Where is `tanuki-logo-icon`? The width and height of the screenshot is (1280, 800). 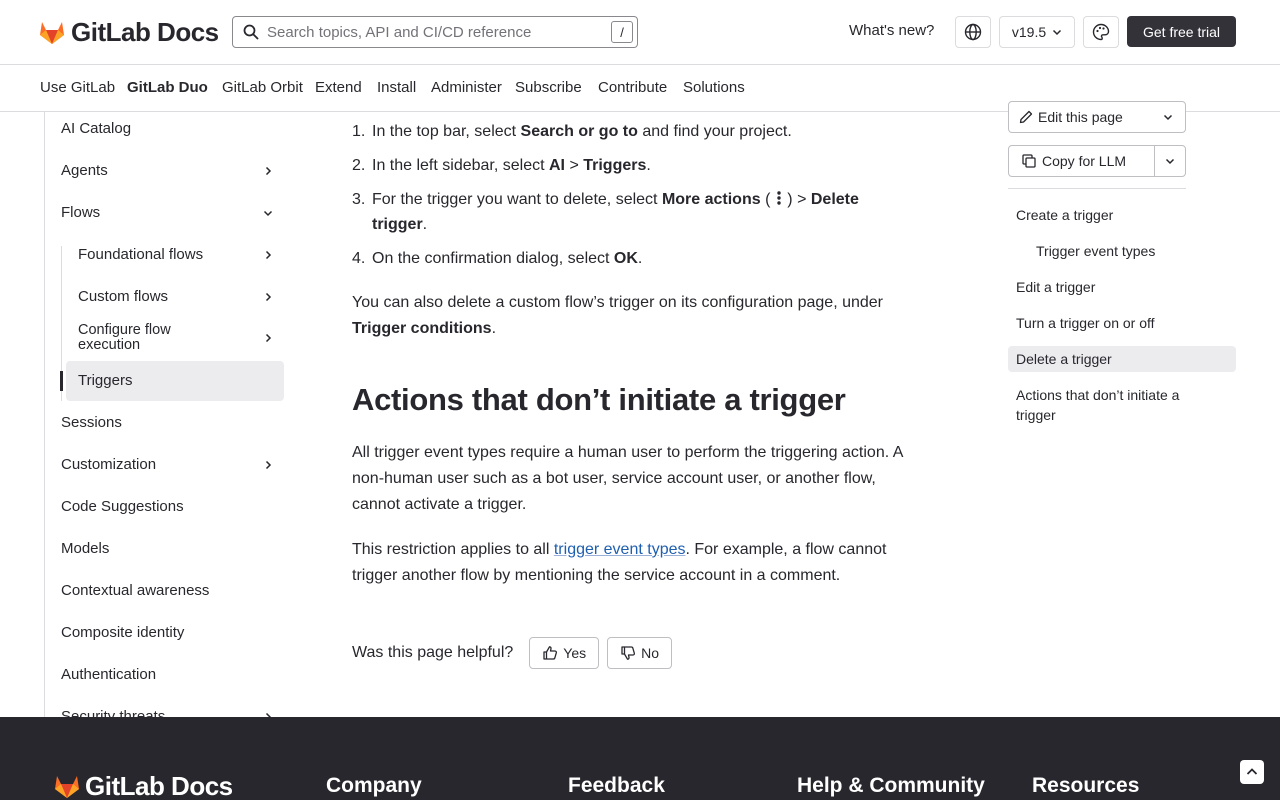 tanuki-logo-icon is located at coordinates (52, 33).